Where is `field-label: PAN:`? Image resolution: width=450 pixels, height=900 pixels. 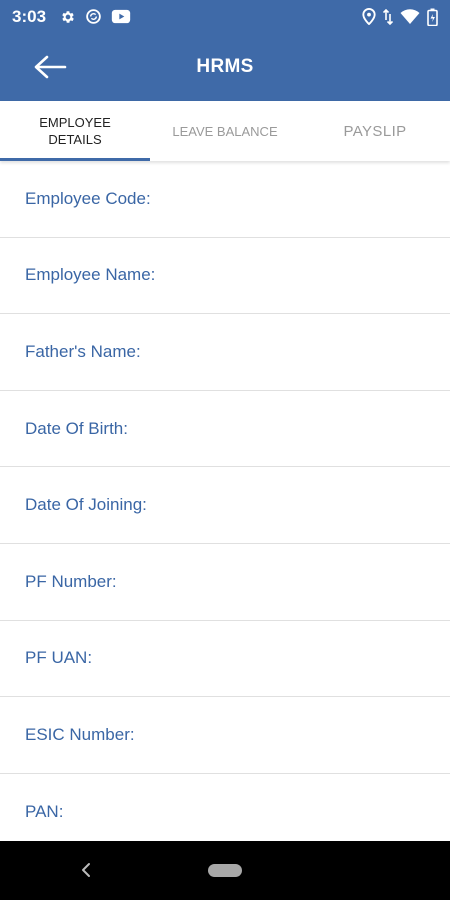 field-label: PAN: is located at coordinates (44, 811).